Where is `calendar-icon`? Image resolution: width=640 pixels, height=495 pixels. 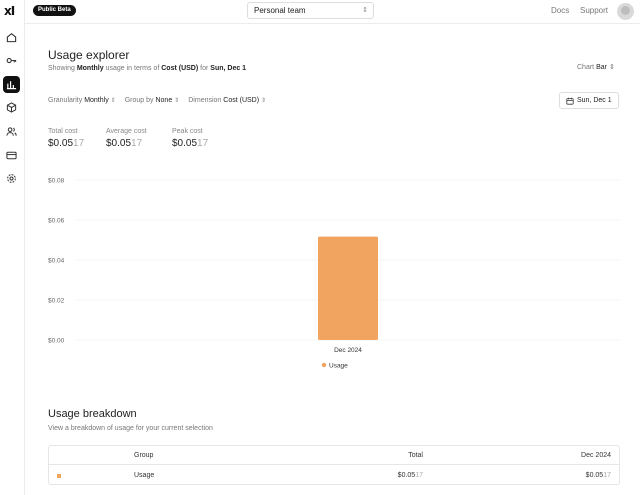
calendar-icon is located at coordinates (570, 101).